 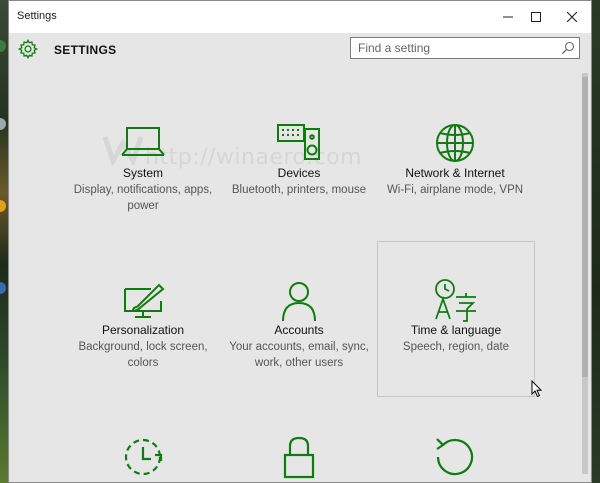 I want to click on laptop-icon, so click(x=143, y=141).